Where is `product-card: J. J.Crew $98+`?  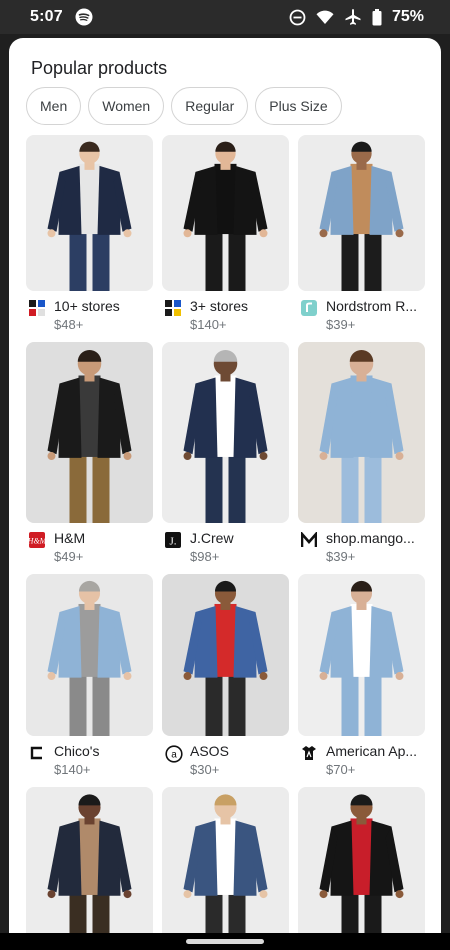
product-card: J. J.Crew $98+ is located at coordinates (225, 456).